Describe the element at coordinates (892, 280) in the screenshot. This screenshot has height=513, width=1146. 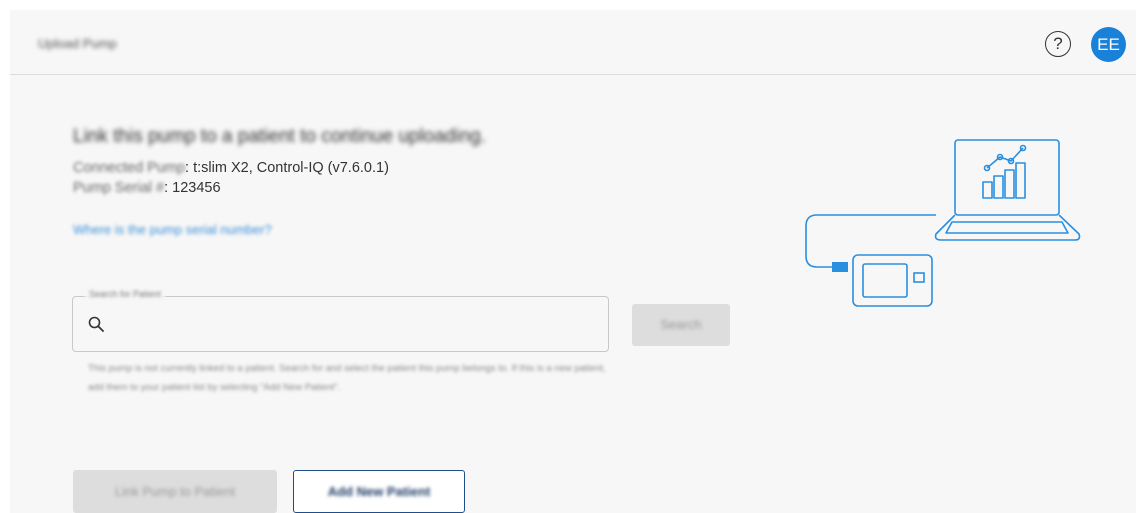
I see `pump-icon` at that location.